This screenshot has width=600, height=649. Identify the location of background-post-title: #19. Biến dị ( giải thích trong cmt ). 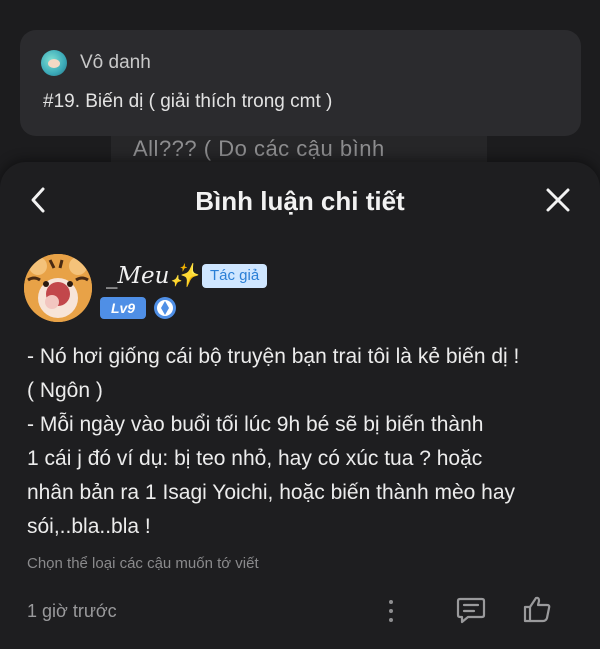
(188, 101).